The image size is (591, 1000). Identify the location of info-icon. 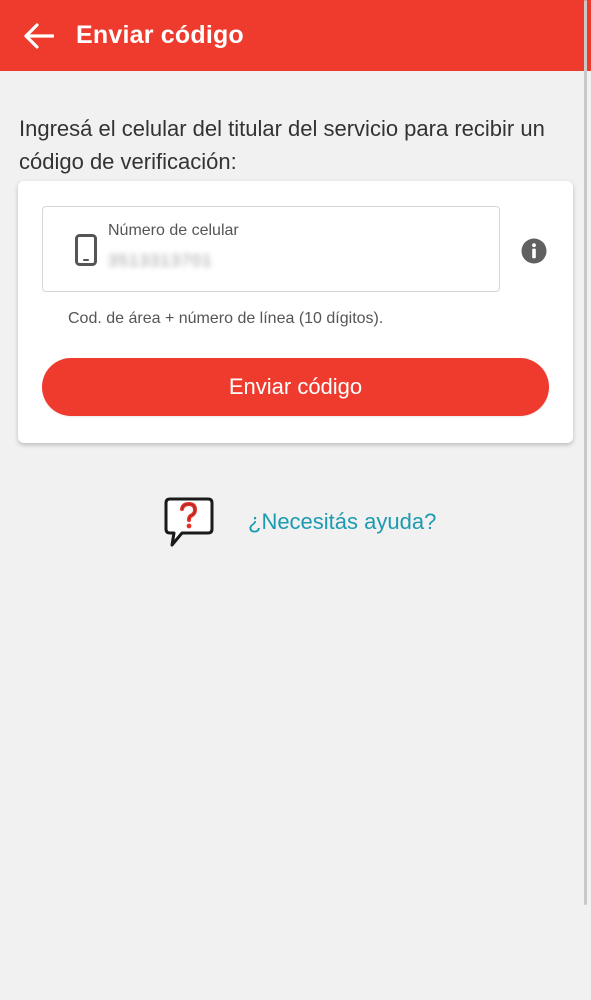
(534, 251).